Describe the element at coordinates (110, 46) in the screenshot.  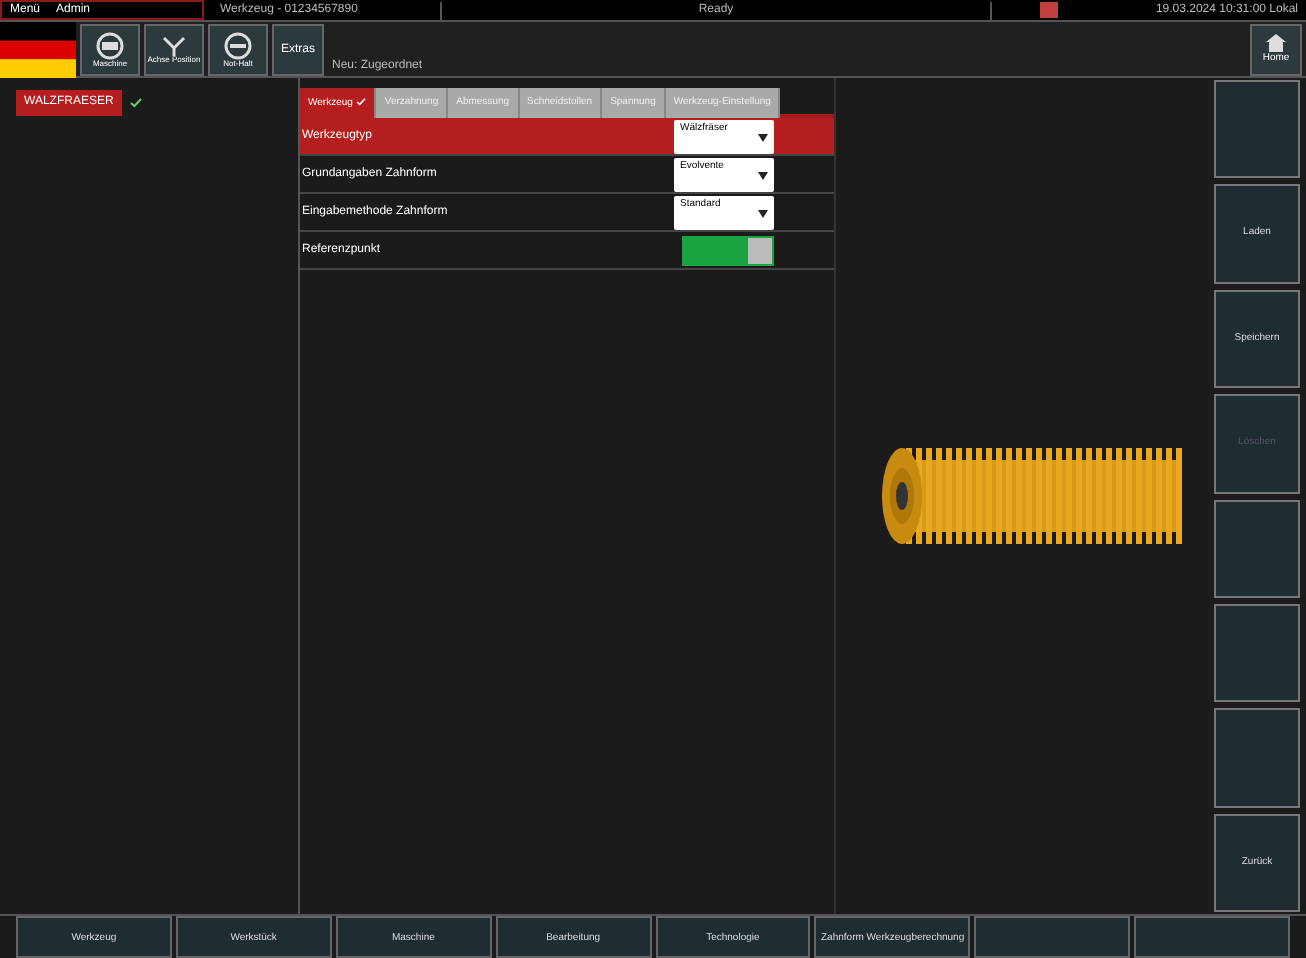
I see `drum-icon` at that location.